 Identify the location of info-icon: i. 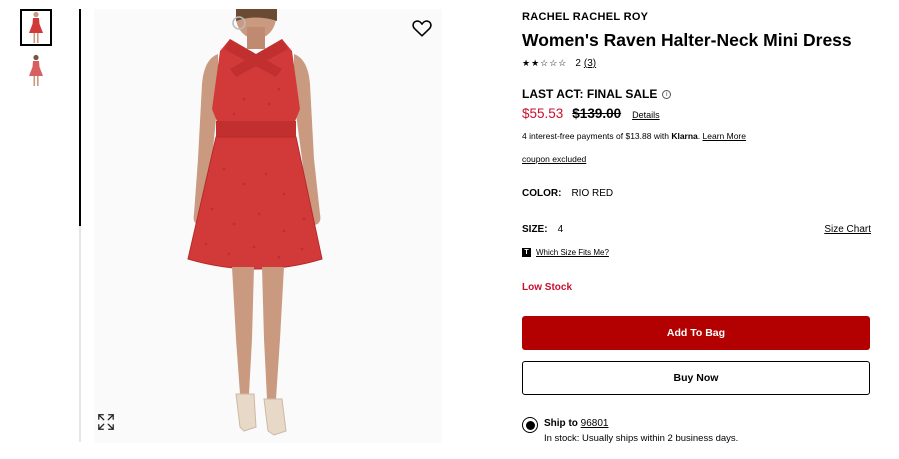
(667, 94).